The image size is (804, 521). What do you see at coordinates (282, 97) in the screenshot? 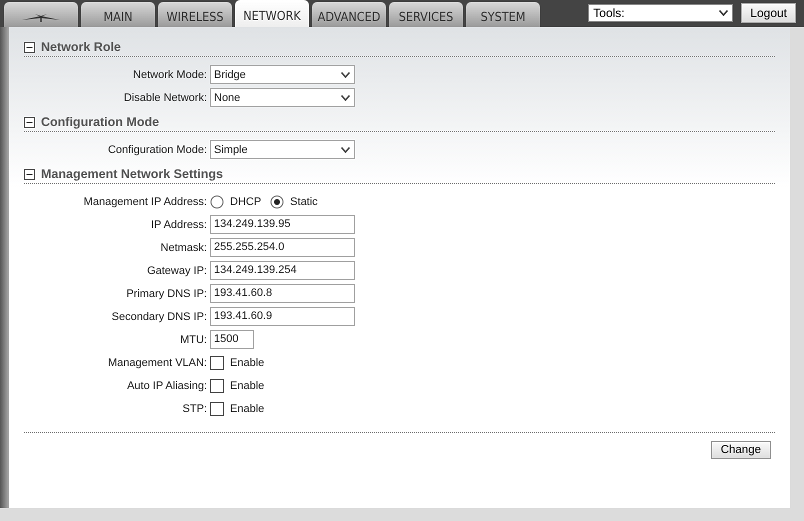
I see `select-field: None` at bounding box center [282, 97].